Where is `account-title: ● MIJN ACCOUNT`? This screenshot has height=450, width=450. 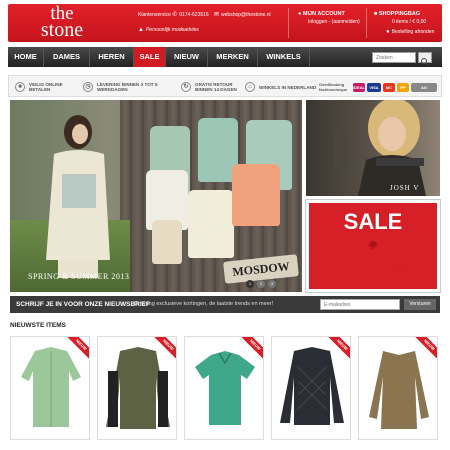 account-title: ● MIJN ACCOUNT is located at coordinates (321, 14).